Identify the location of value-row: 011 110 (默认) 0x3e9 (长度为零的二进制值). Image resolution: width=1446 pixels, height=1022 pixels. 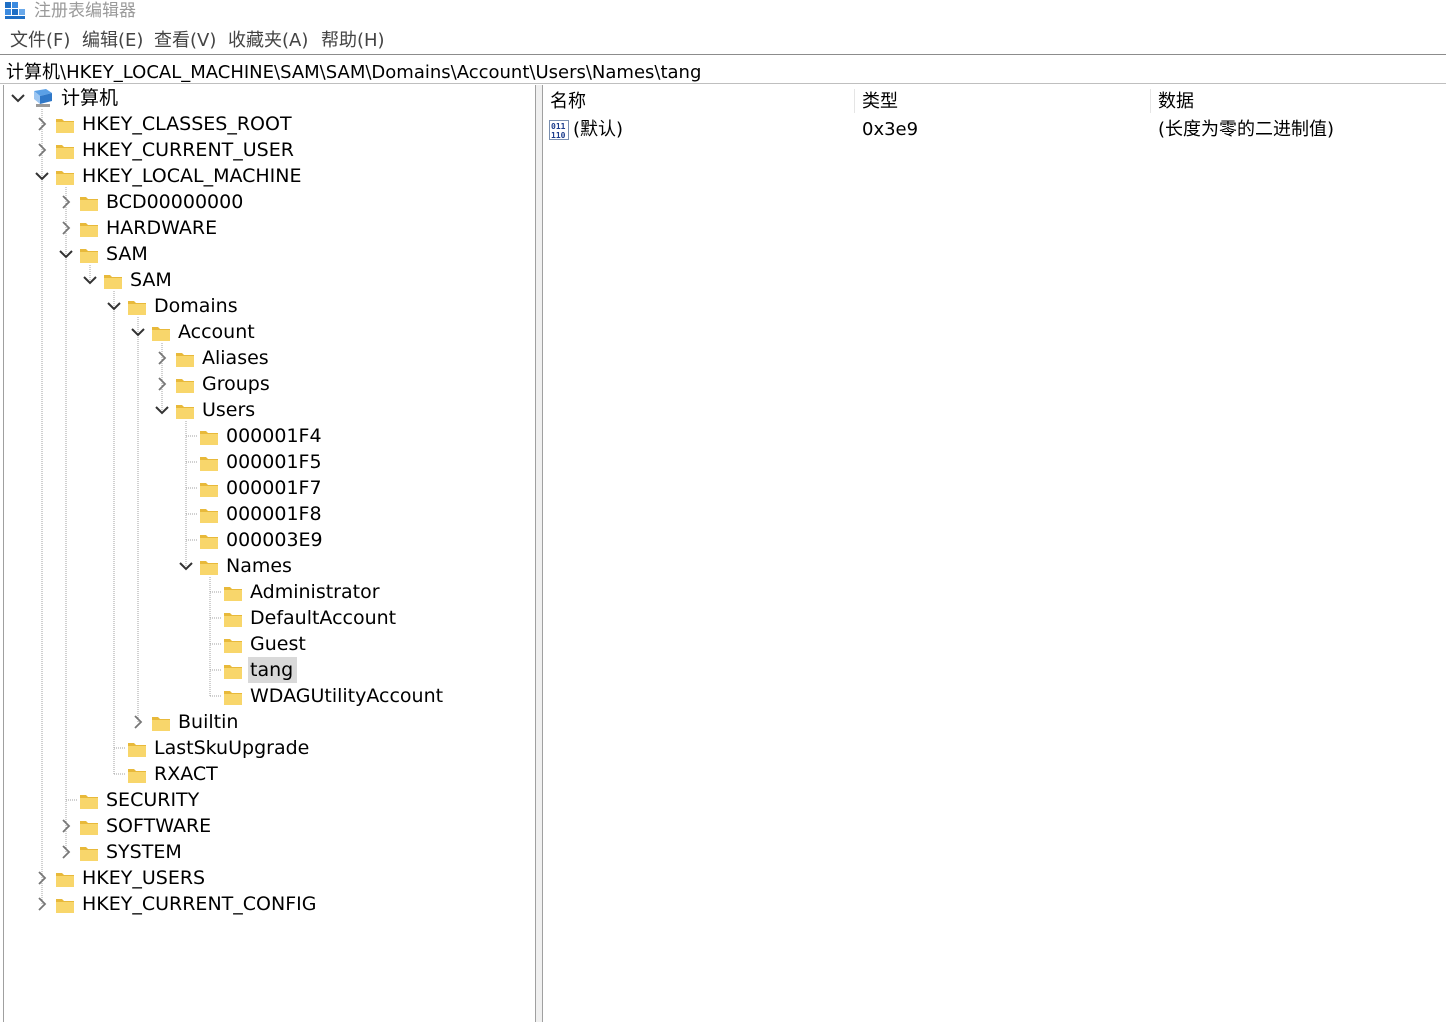
(994, 130).